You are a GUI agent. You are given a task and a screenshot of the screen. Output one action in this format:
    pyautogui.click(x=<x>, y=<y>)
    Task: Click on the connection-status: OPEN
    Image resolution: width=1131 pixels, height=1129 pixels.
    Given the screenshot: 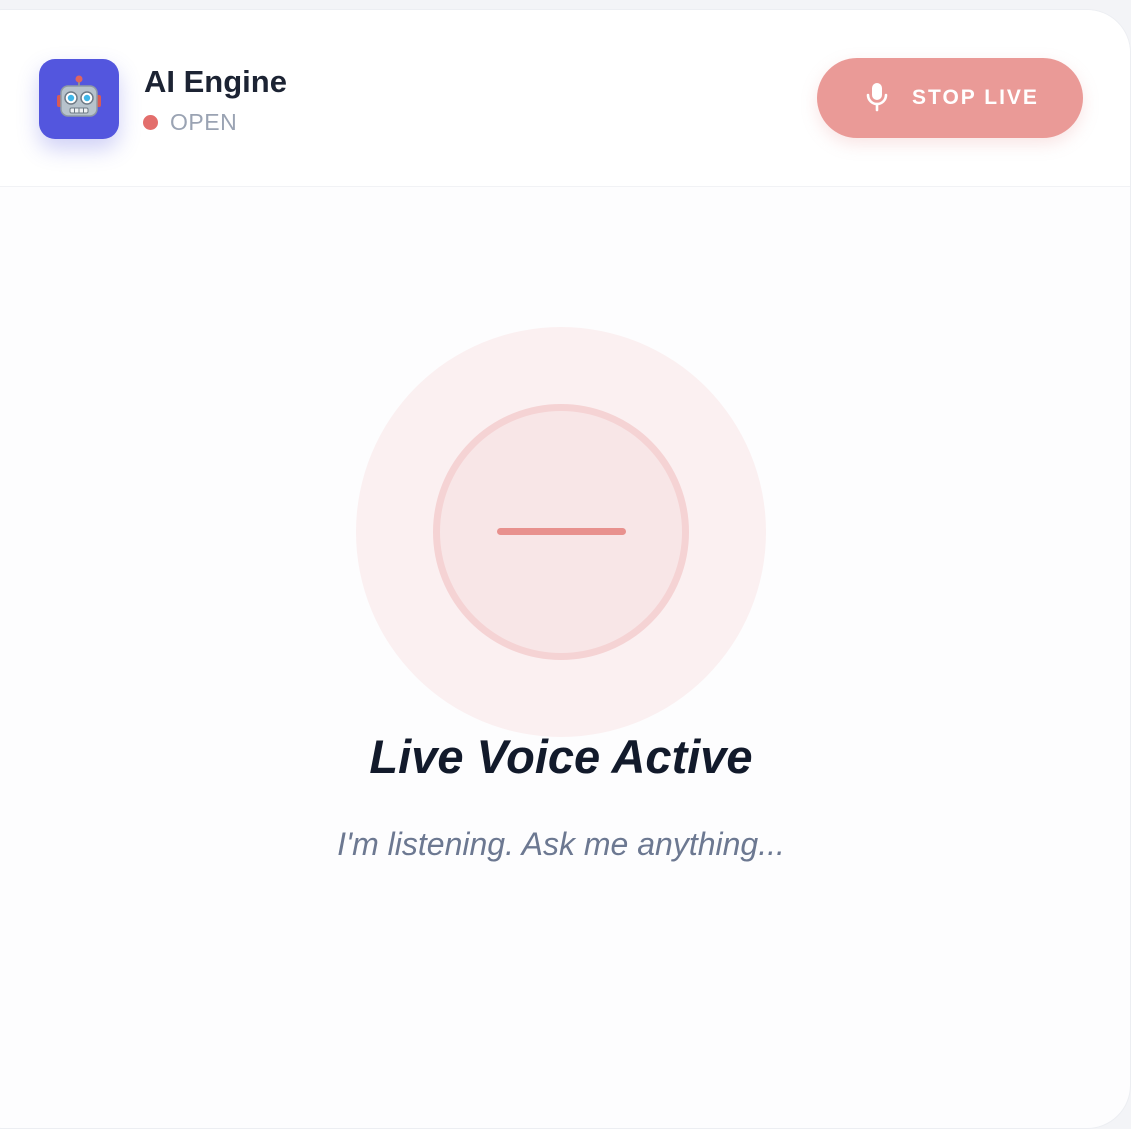 What is the action you would take?
    pyautogui.click(x=204, y=122)
    